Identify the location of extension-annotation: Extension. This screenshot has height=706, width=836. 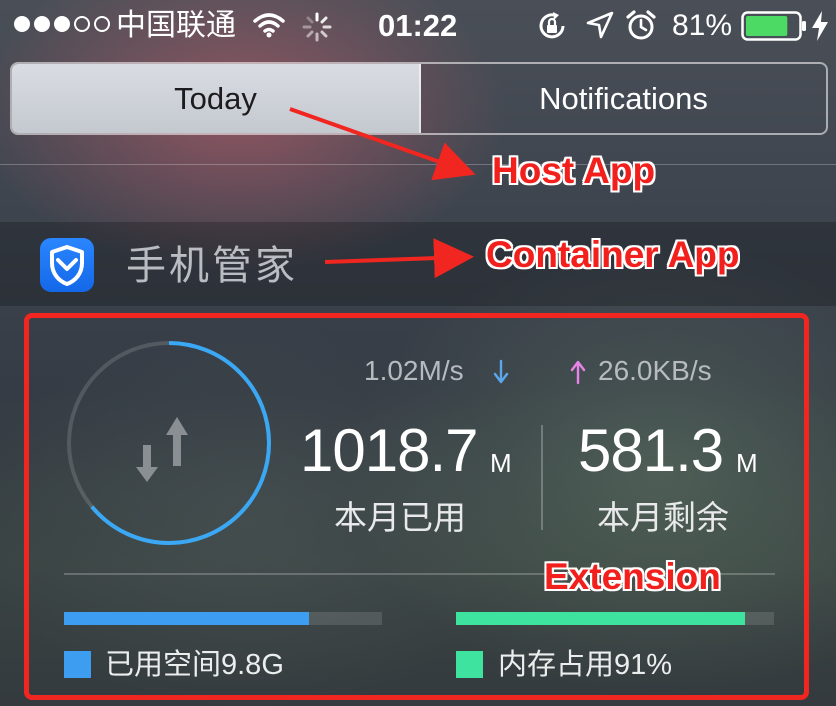
(632, 576).